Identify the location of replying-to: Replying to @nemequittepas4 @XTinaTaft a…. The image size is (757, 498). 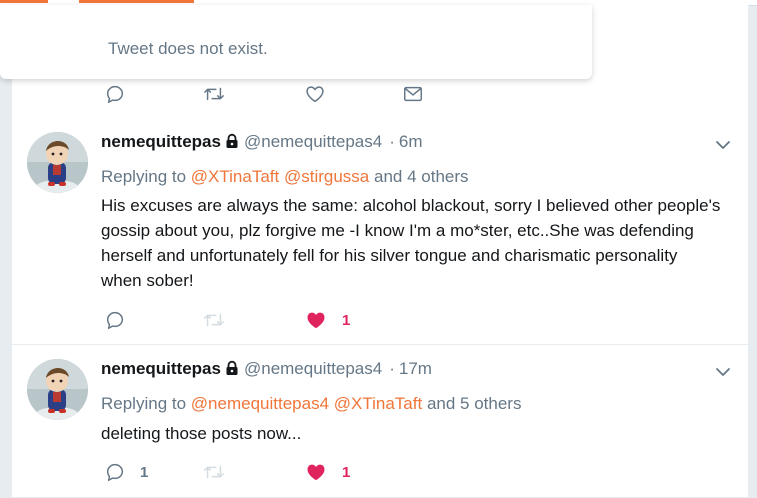
(311, 404).